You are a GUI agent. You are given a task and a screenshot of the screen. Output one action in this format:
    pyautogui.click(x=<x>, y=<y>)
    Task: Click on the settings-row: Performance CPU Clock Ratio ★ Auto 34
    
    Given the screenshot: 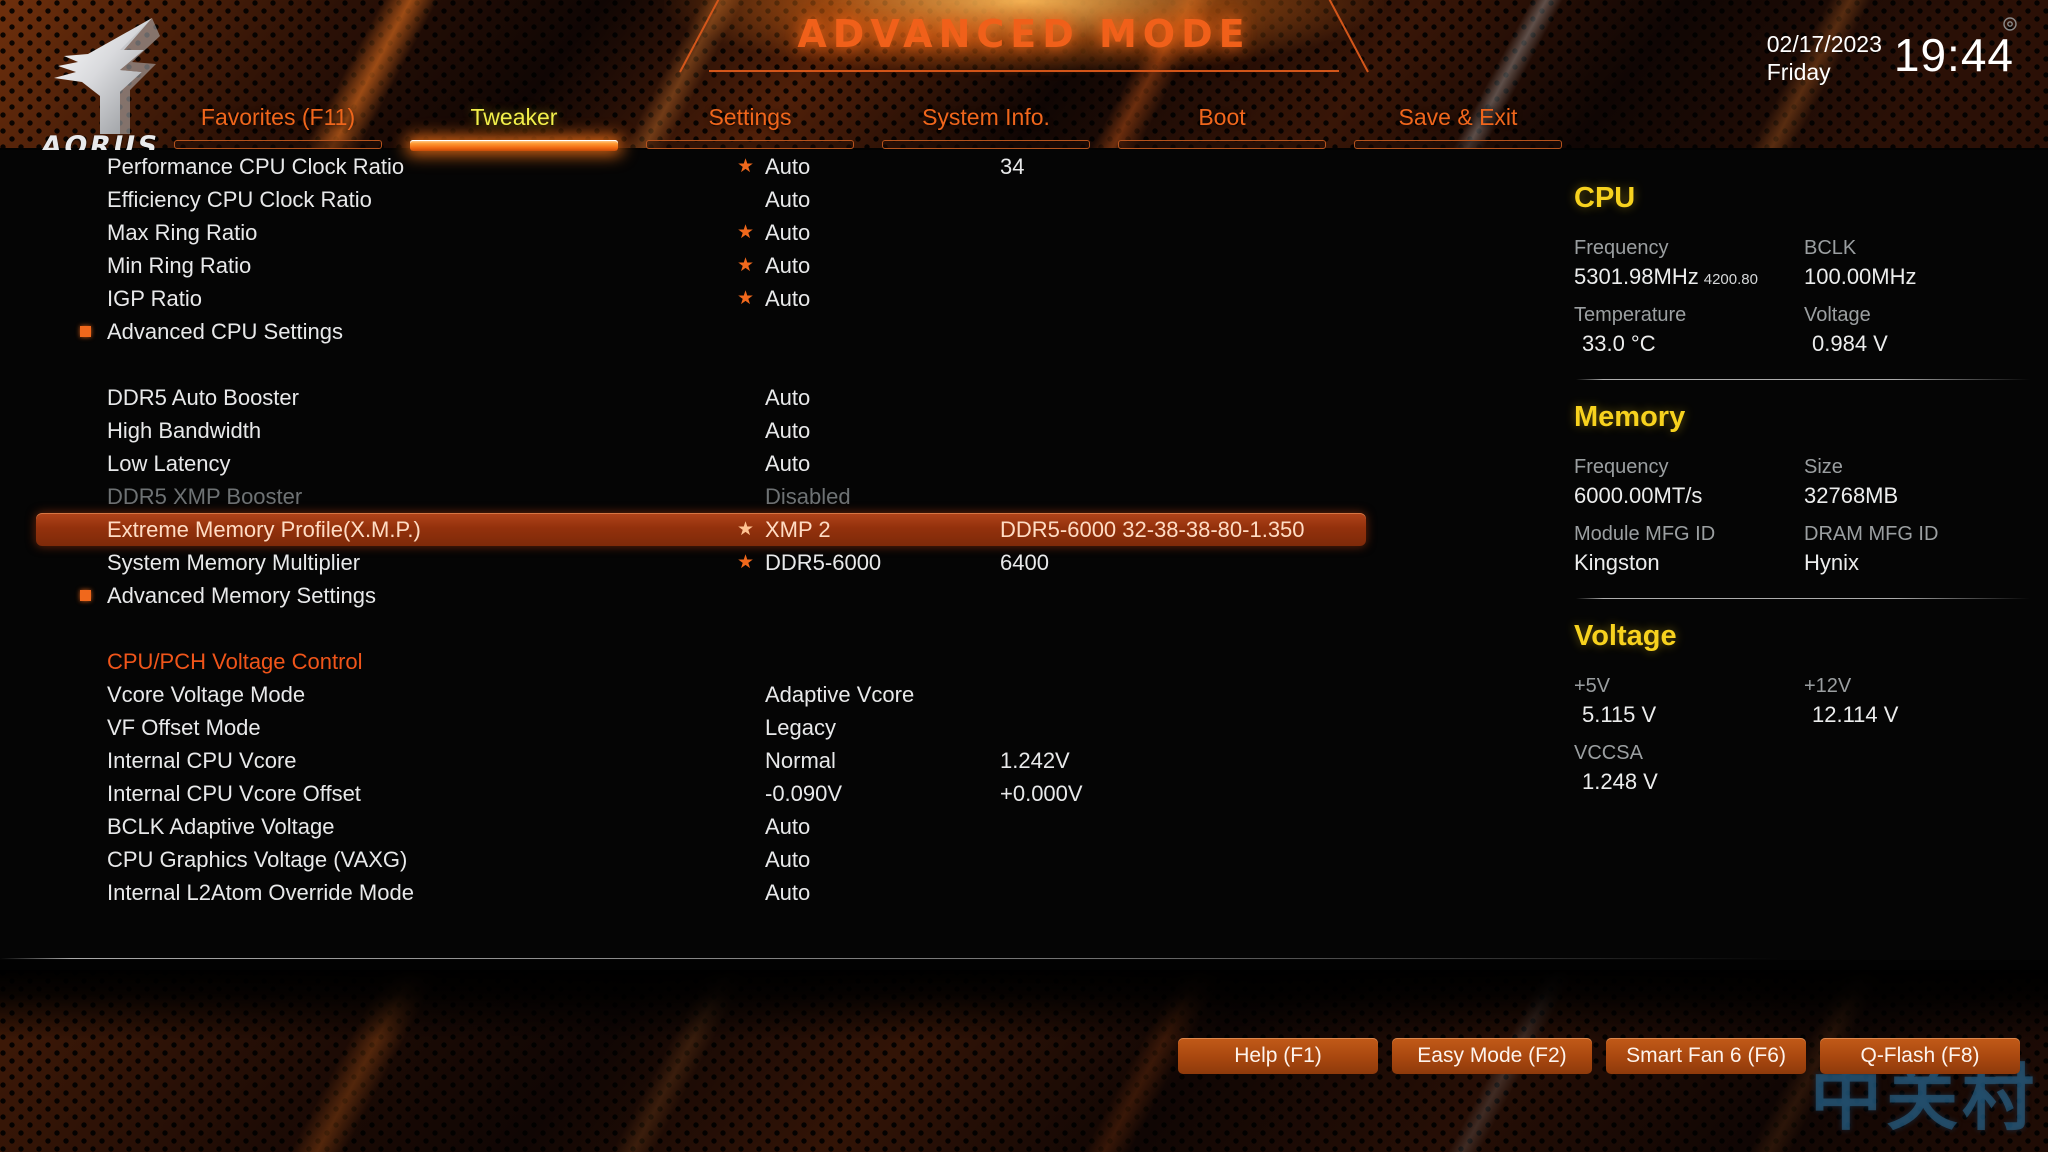 What is the action you would take?
    pyautogui.click(x=772, y=166)
    